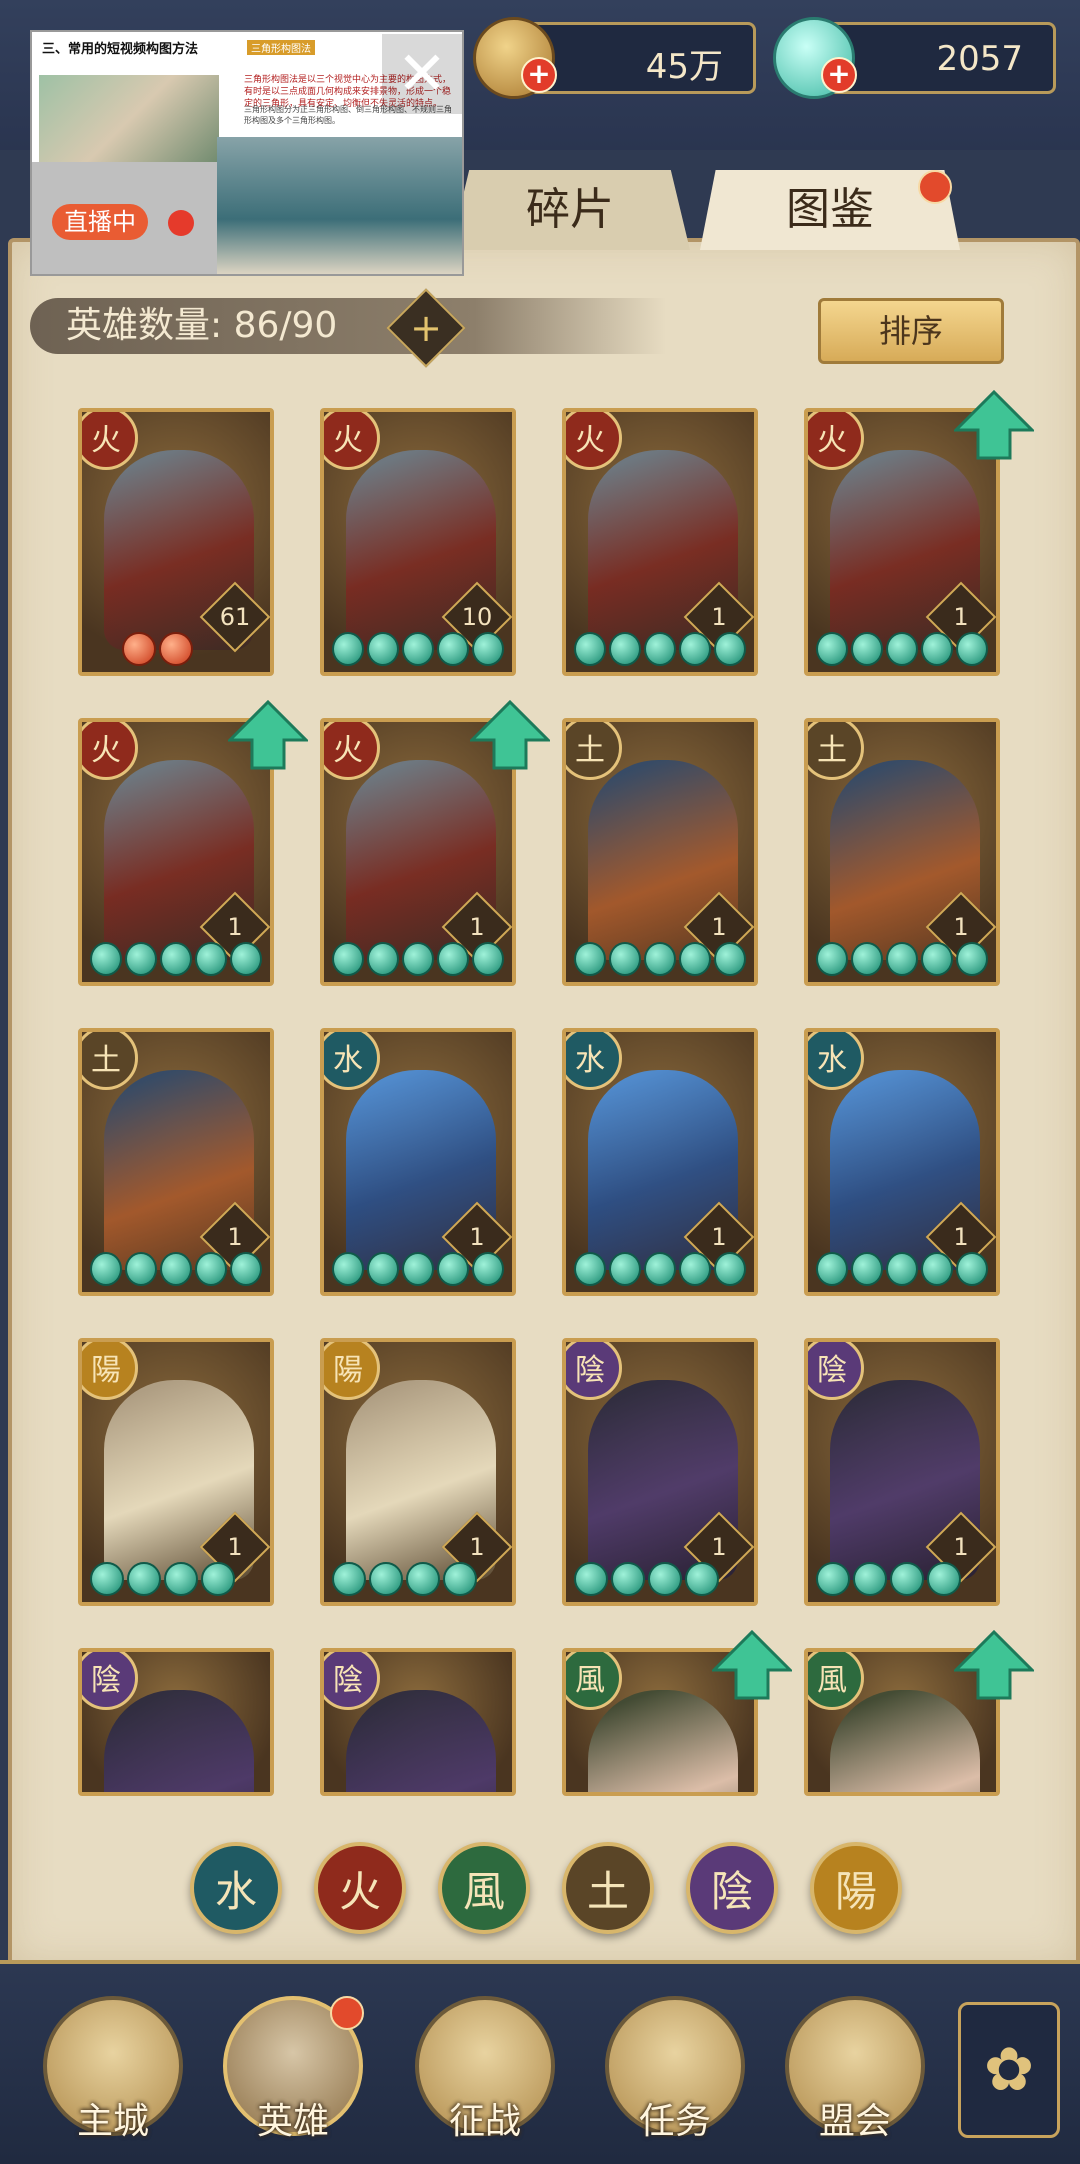 The width and height of the screenshot is (1080, 2164). Describe the element at coordinates (484, 1888) in the screenshot. I see `filter-wind: 風` at that location.